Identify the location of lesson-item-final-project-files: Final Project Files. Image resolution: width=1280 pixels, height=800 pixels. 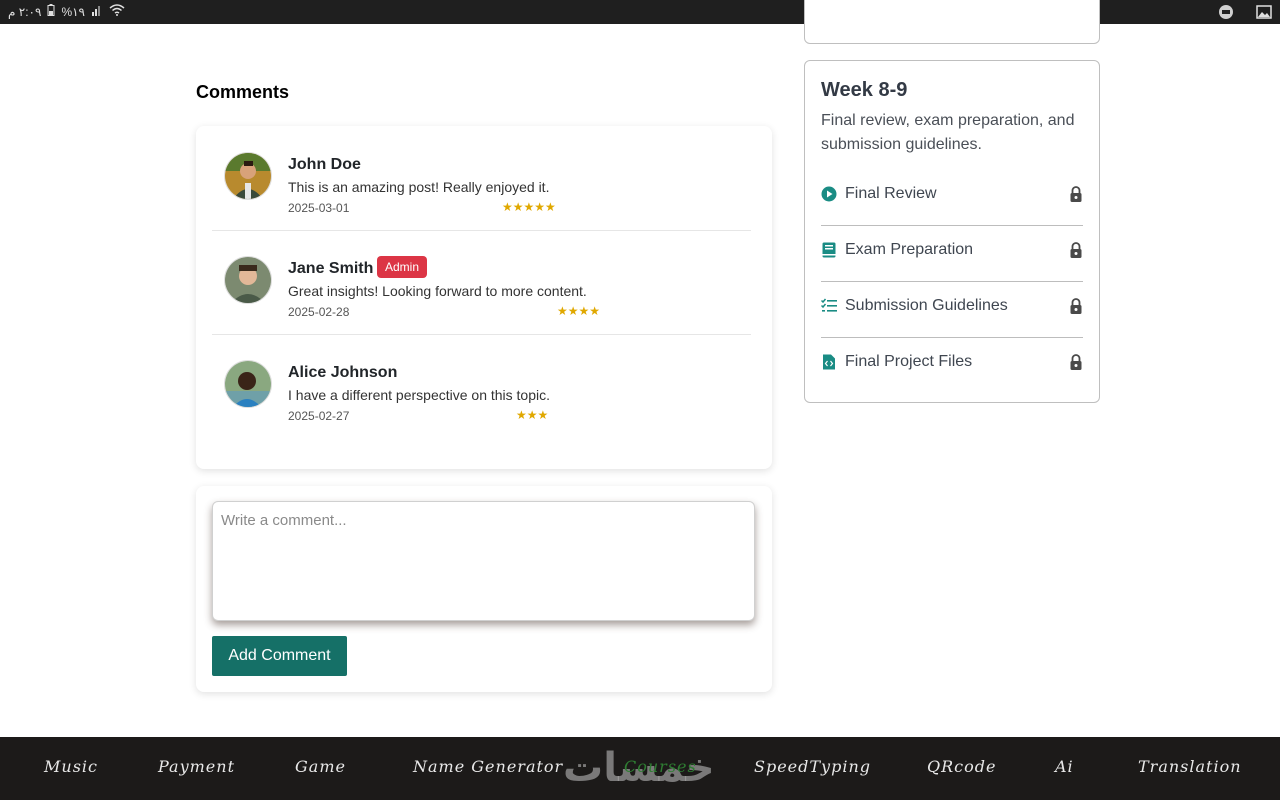
(952, 365).